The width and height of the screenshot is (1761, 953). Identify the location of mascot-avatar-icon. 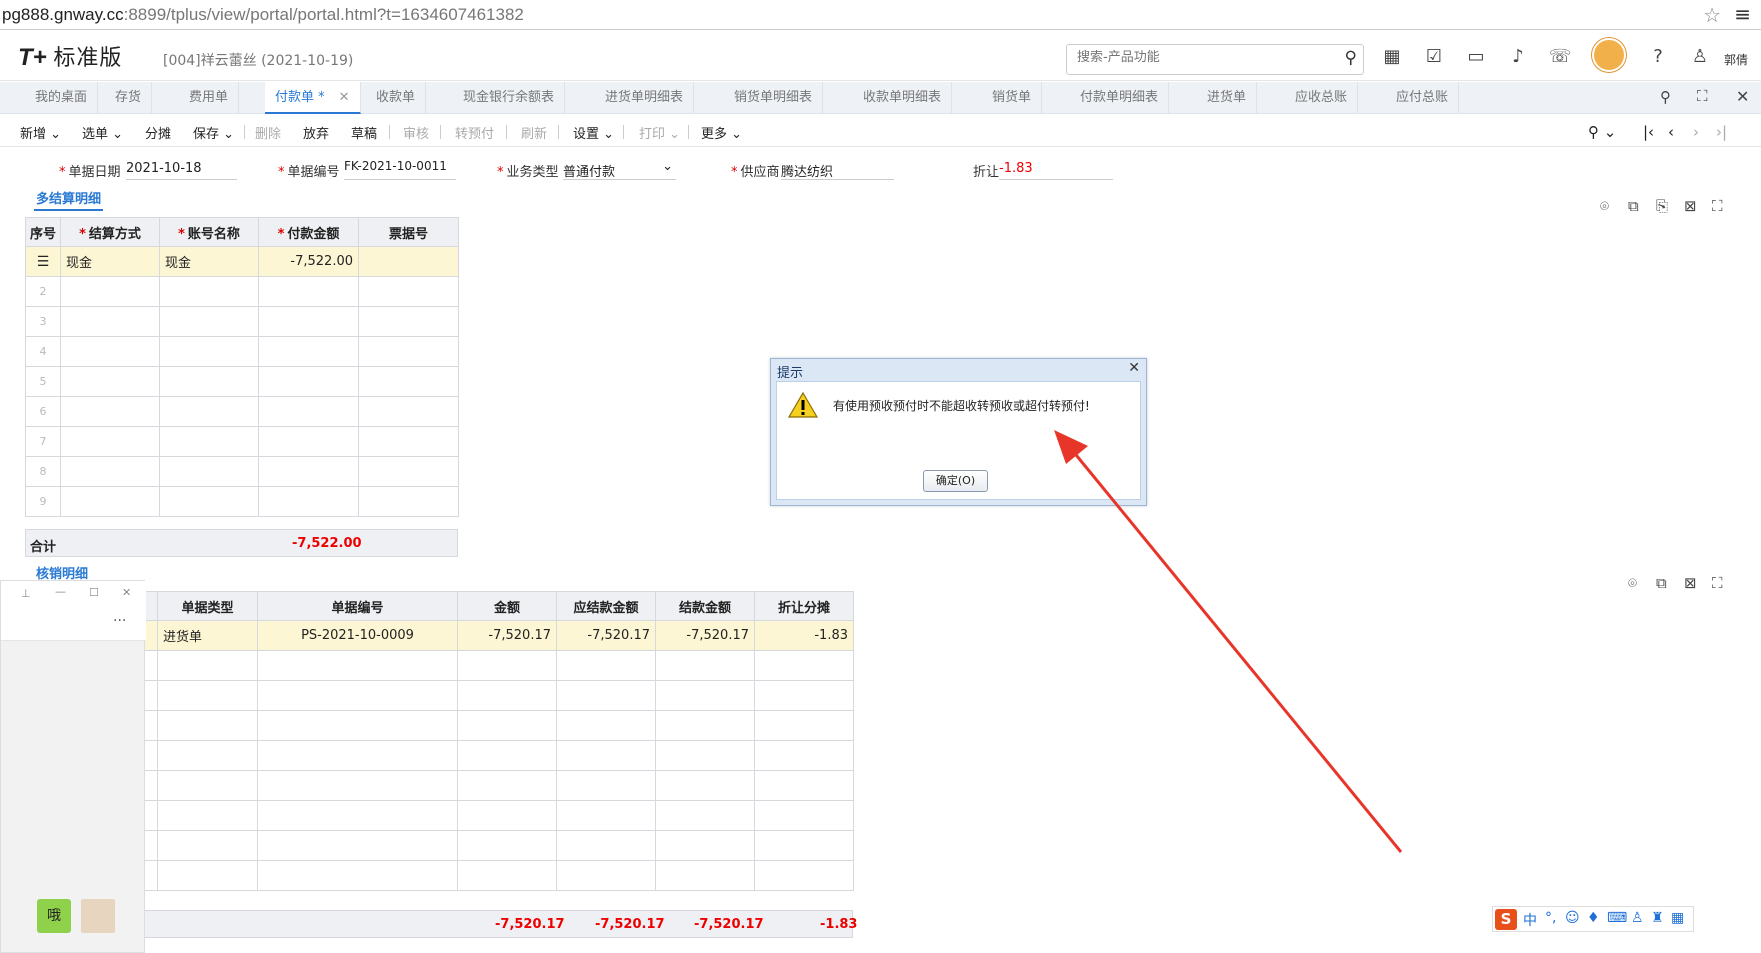
(1609, 55).